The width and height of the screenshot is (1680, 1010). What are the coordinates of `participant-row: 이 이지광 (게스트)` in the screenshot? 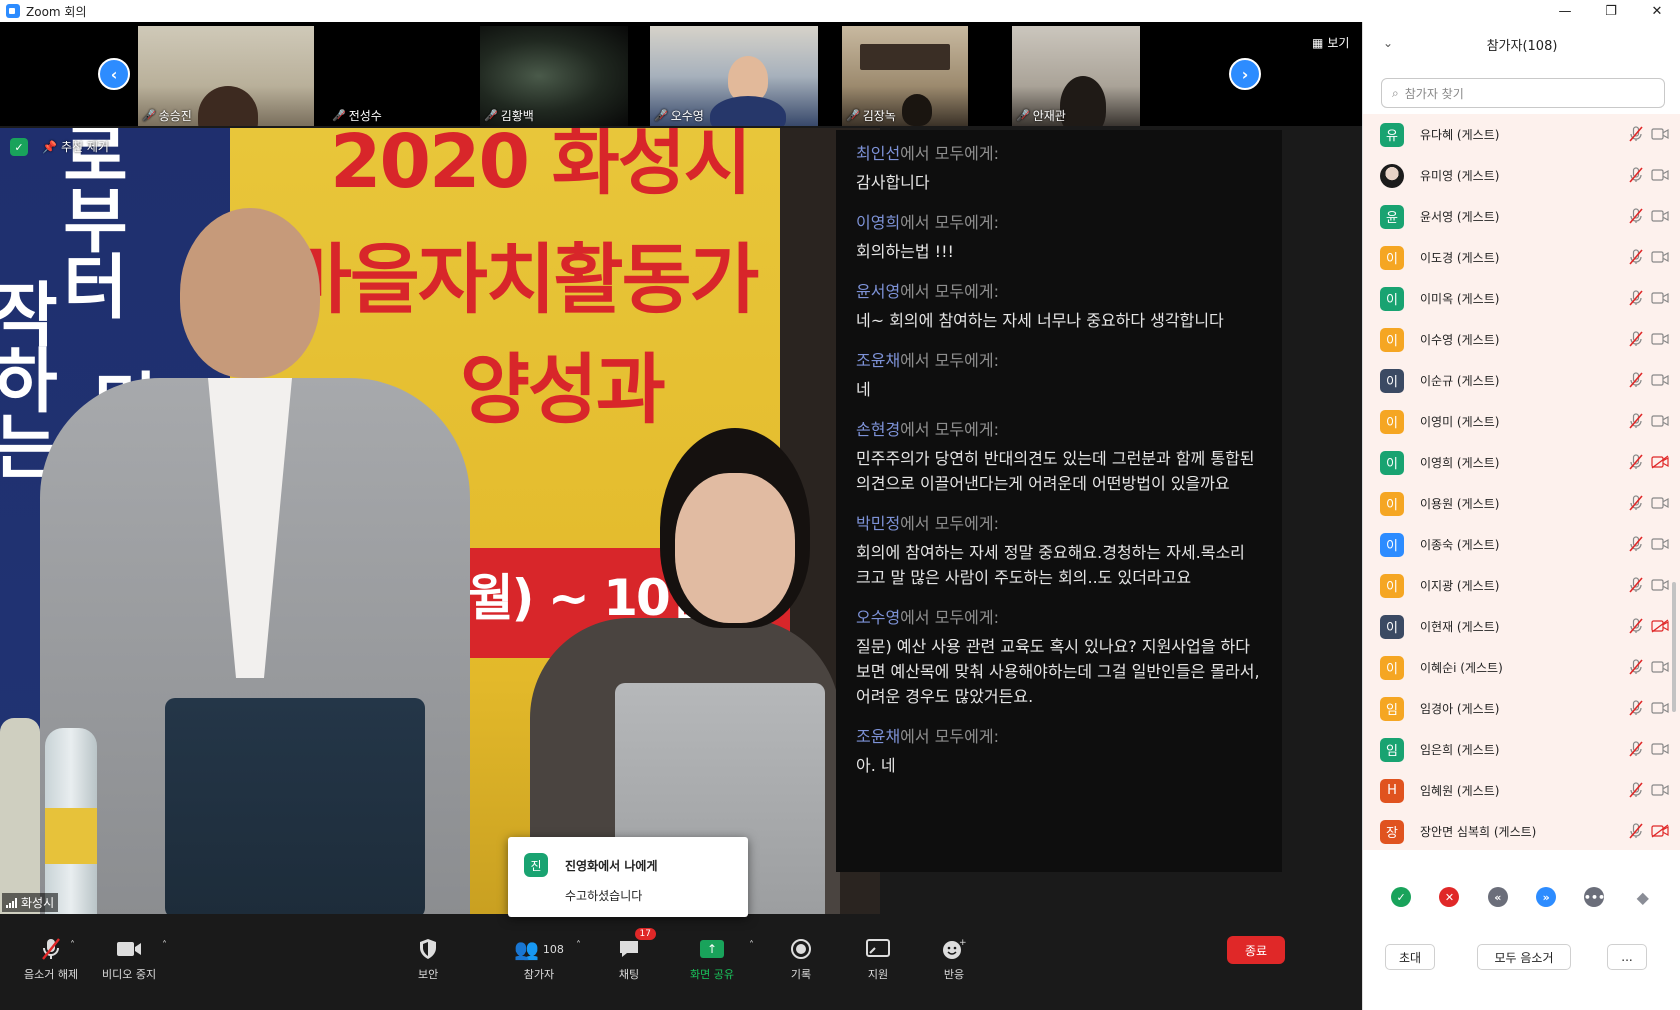 It's located at (1521, 585).